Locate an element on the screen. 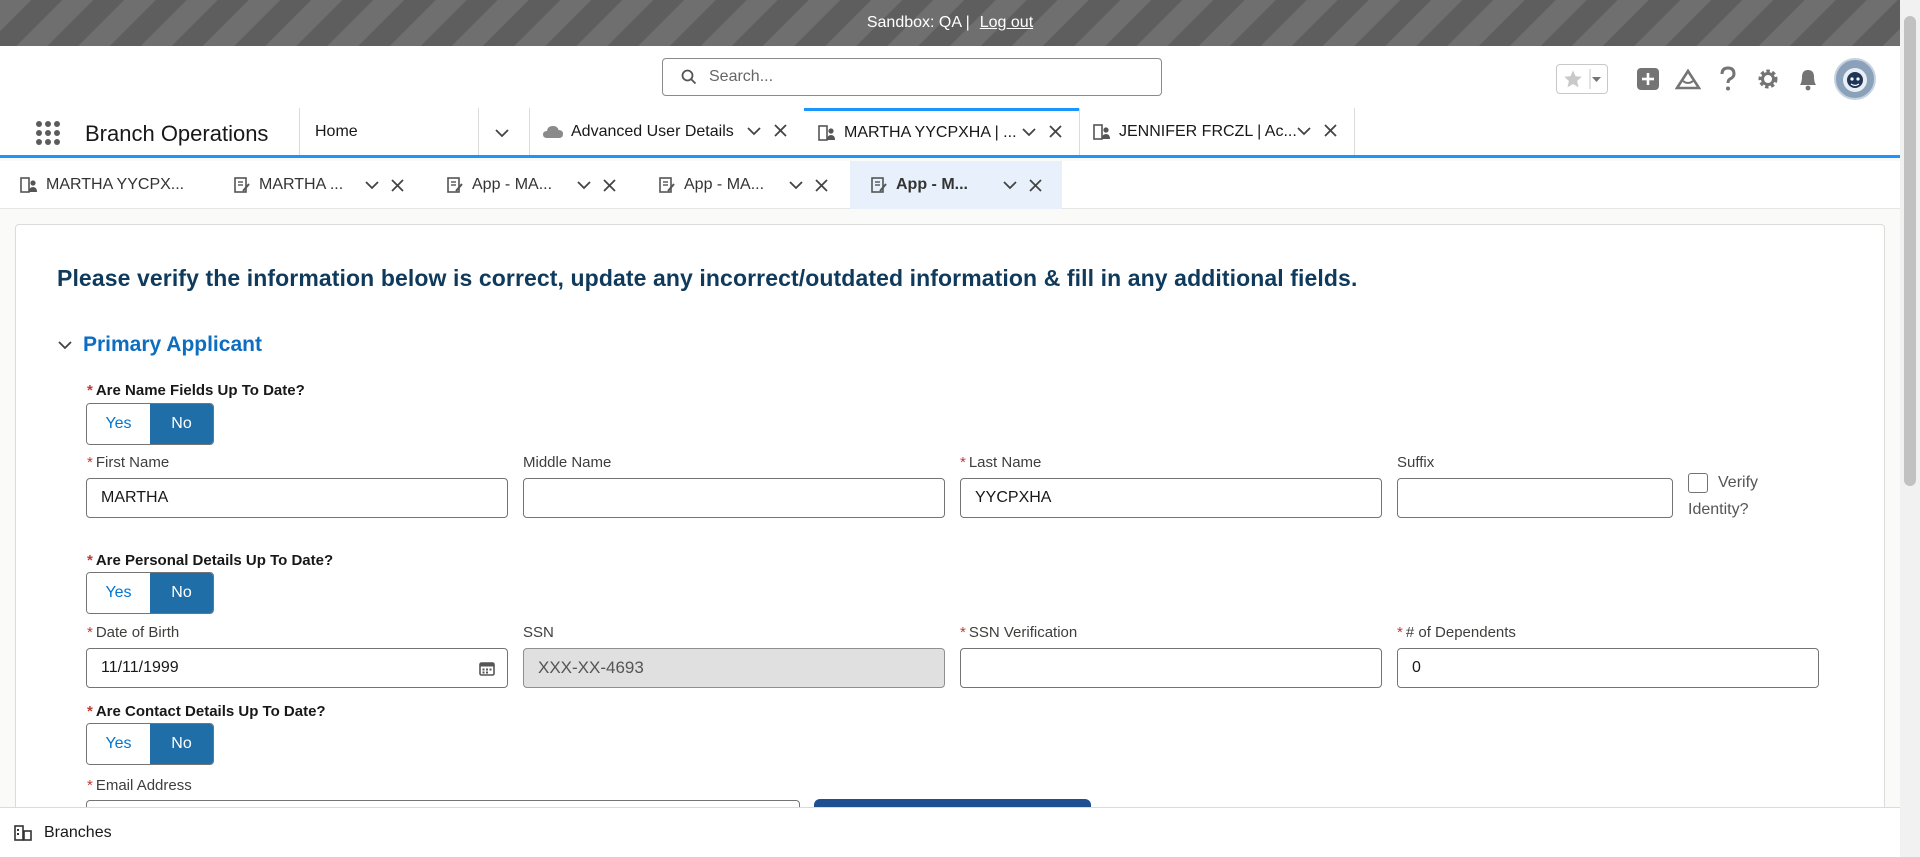 This screenshot has height=857, width=1920. suffix-field is located at coordinates (1535, 498).